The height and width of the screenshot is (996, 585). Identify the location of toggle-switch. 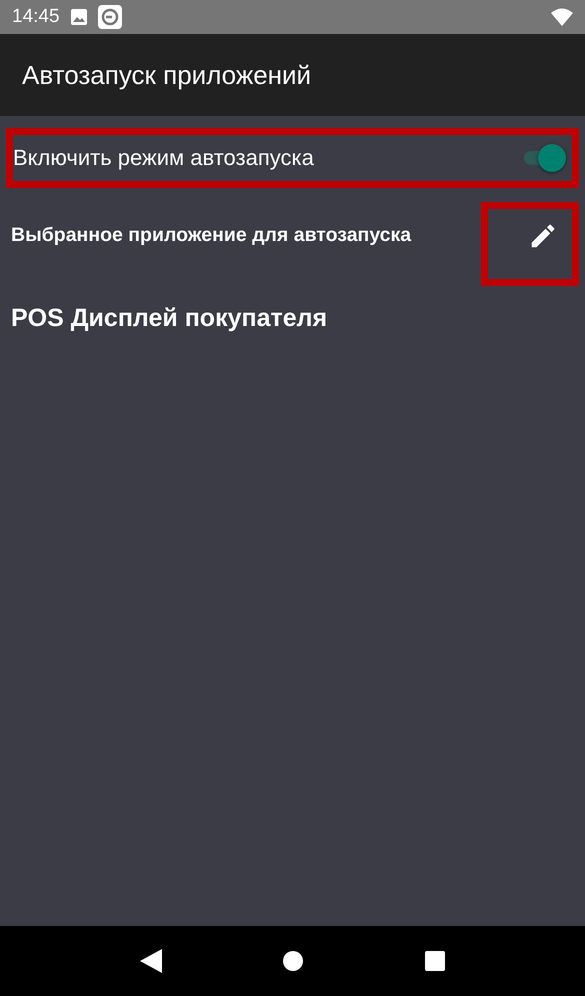
(544, 158).